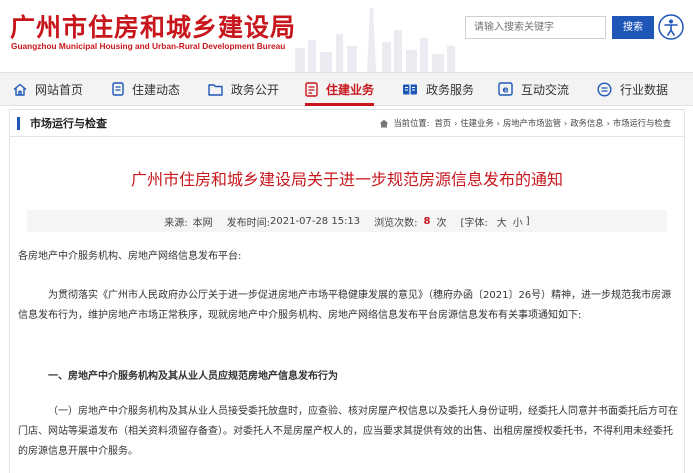  Describe the element at coordinates (118, 89) in the screenshot. I see `document-icon` at that location.